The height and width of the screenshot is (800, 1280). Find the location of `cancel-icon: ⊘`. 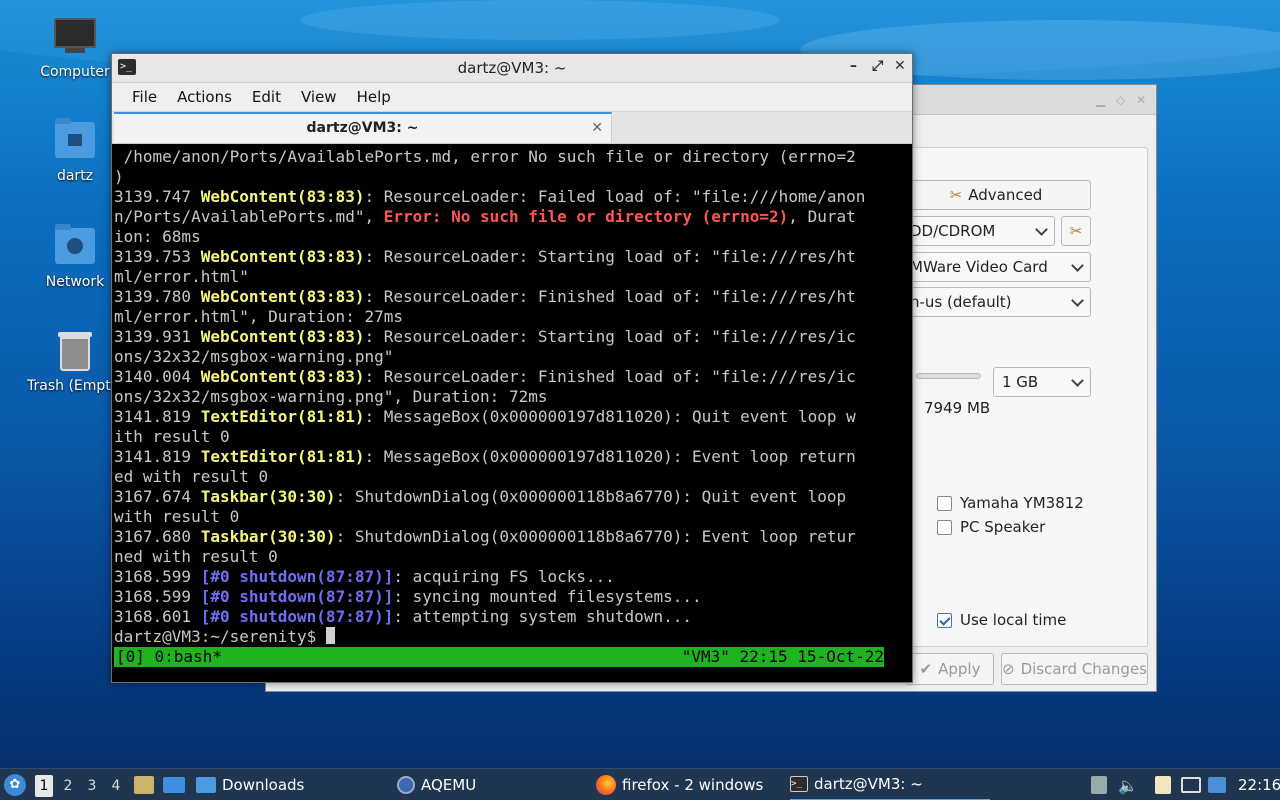

cancel-icon: ⊘ is located at coordinates (1008, 669).